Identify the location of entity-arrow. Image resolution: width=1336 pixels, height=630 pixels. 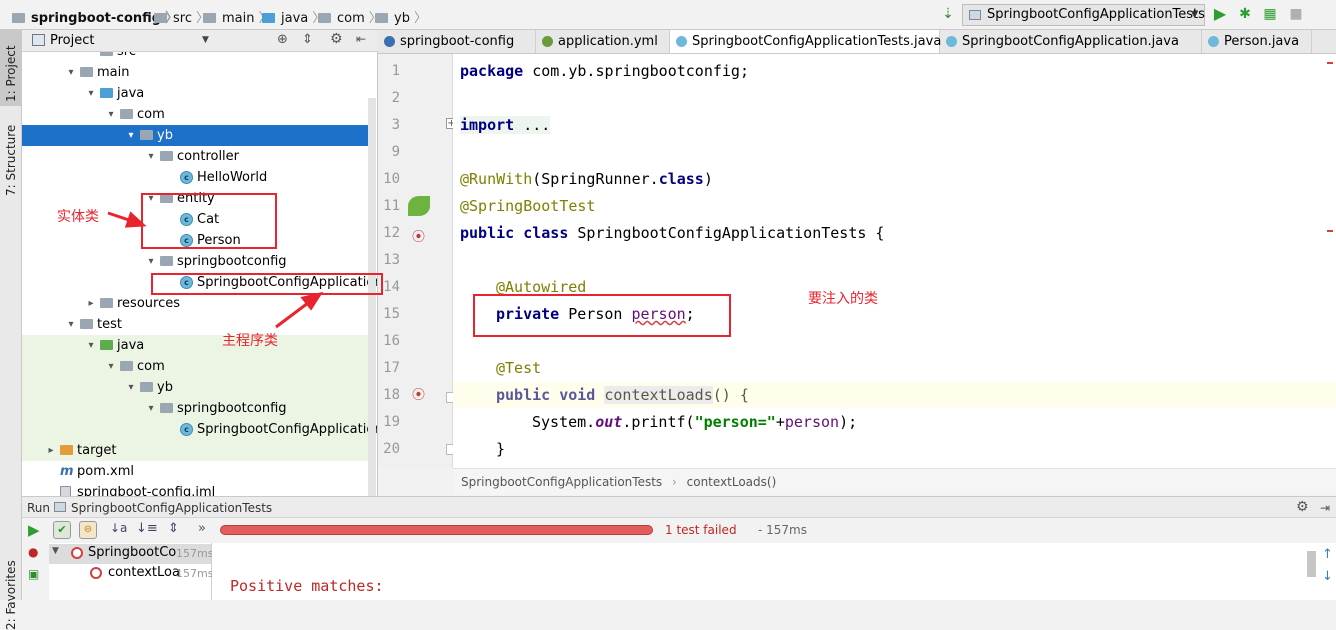
(127, 219).